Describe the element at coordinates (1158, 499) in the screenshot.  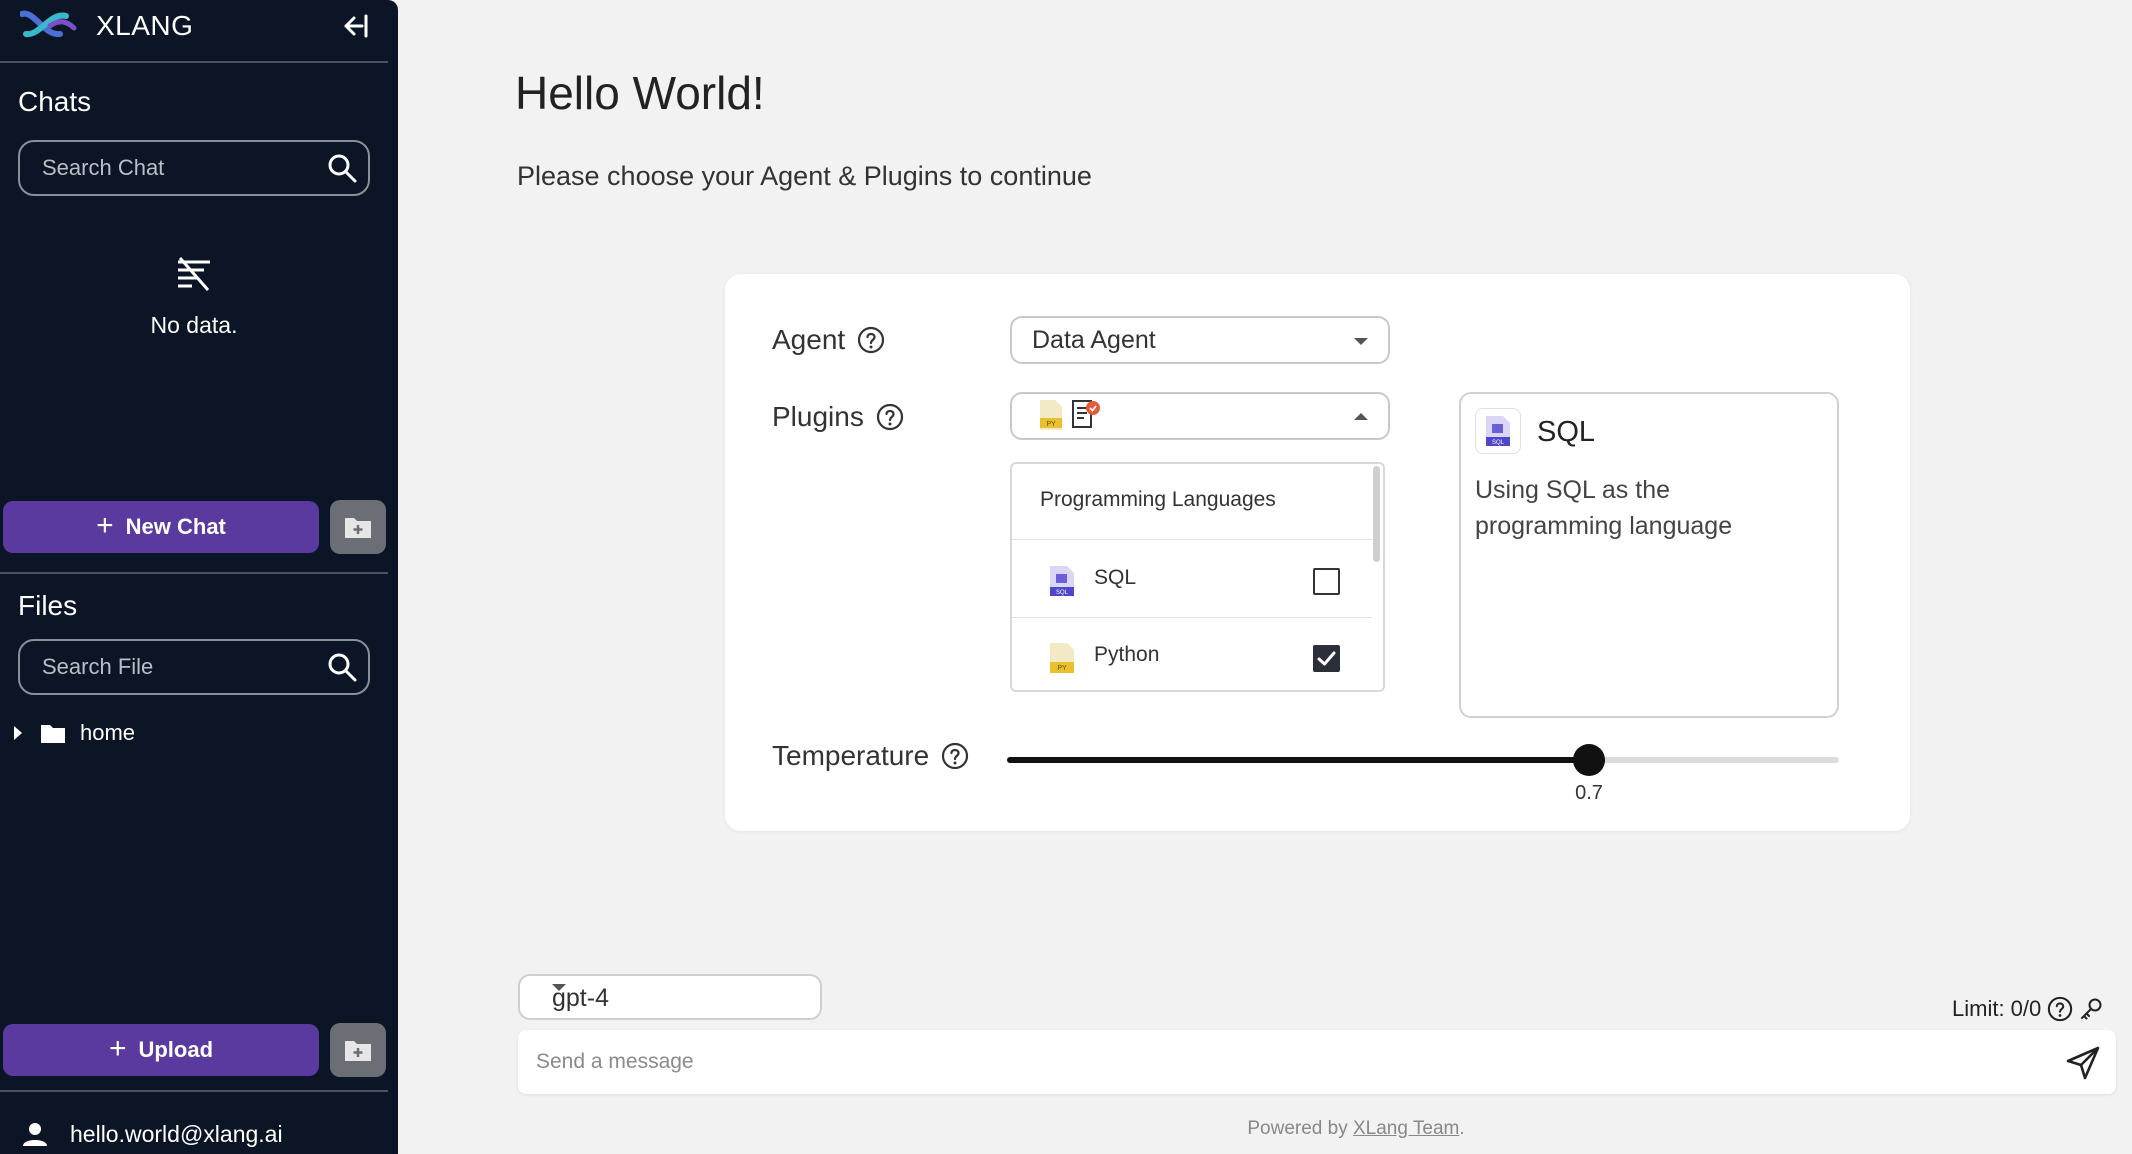
I see `plugin-group-label: Programming Languages` at that location.